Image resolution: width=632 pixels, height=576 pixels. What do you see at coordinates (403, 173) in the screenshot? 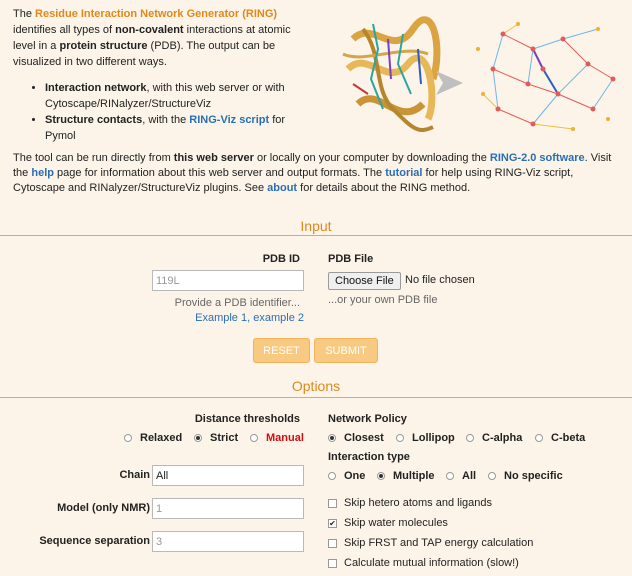
I see `tutorial-link: tutorial` at bounding box center [403, 173].